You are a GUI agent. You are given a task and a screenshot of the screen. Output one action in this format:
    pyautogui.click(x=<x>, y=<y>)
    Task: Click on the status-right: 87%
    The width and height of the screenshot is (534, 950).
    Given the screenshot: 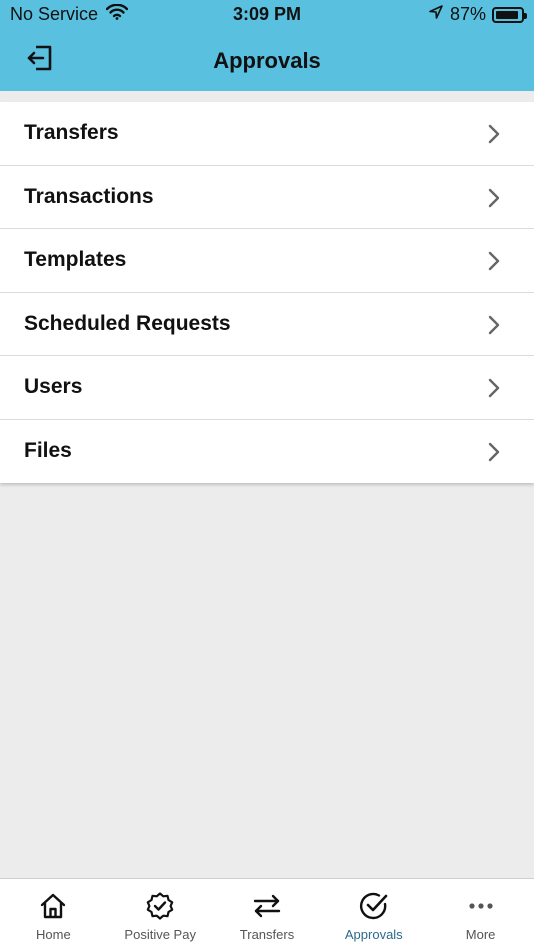 What is the action you would take?
    pyautogui.click(x=477, y=14)
    